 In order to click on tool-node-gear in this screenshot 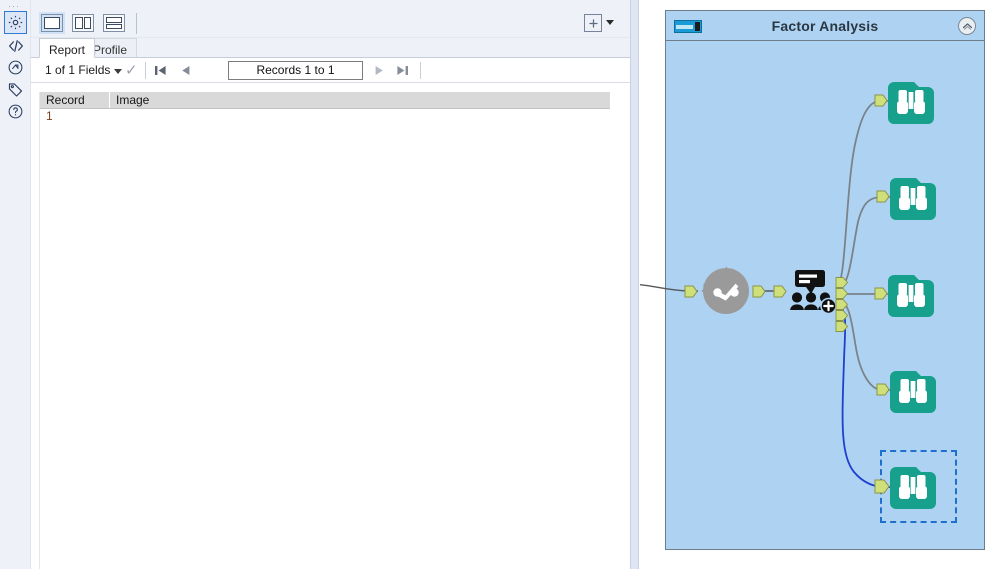, I will do `click(725, 291)`.